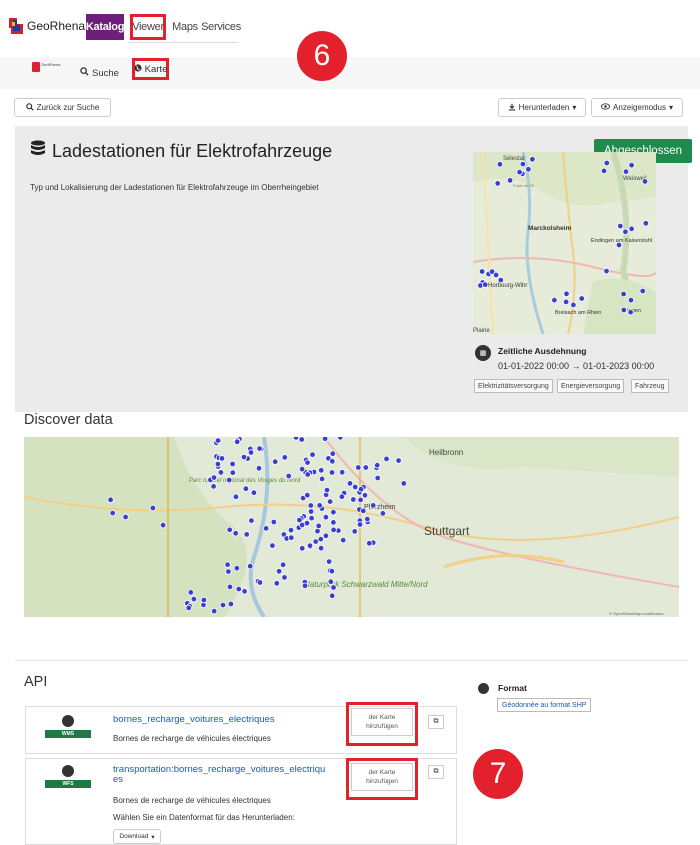 The image size is (700, 845). What do you see at coordinates (105, 27) in the screenshot?
I see `nav-katalog: Katalog` at bounding box center [105, 27].